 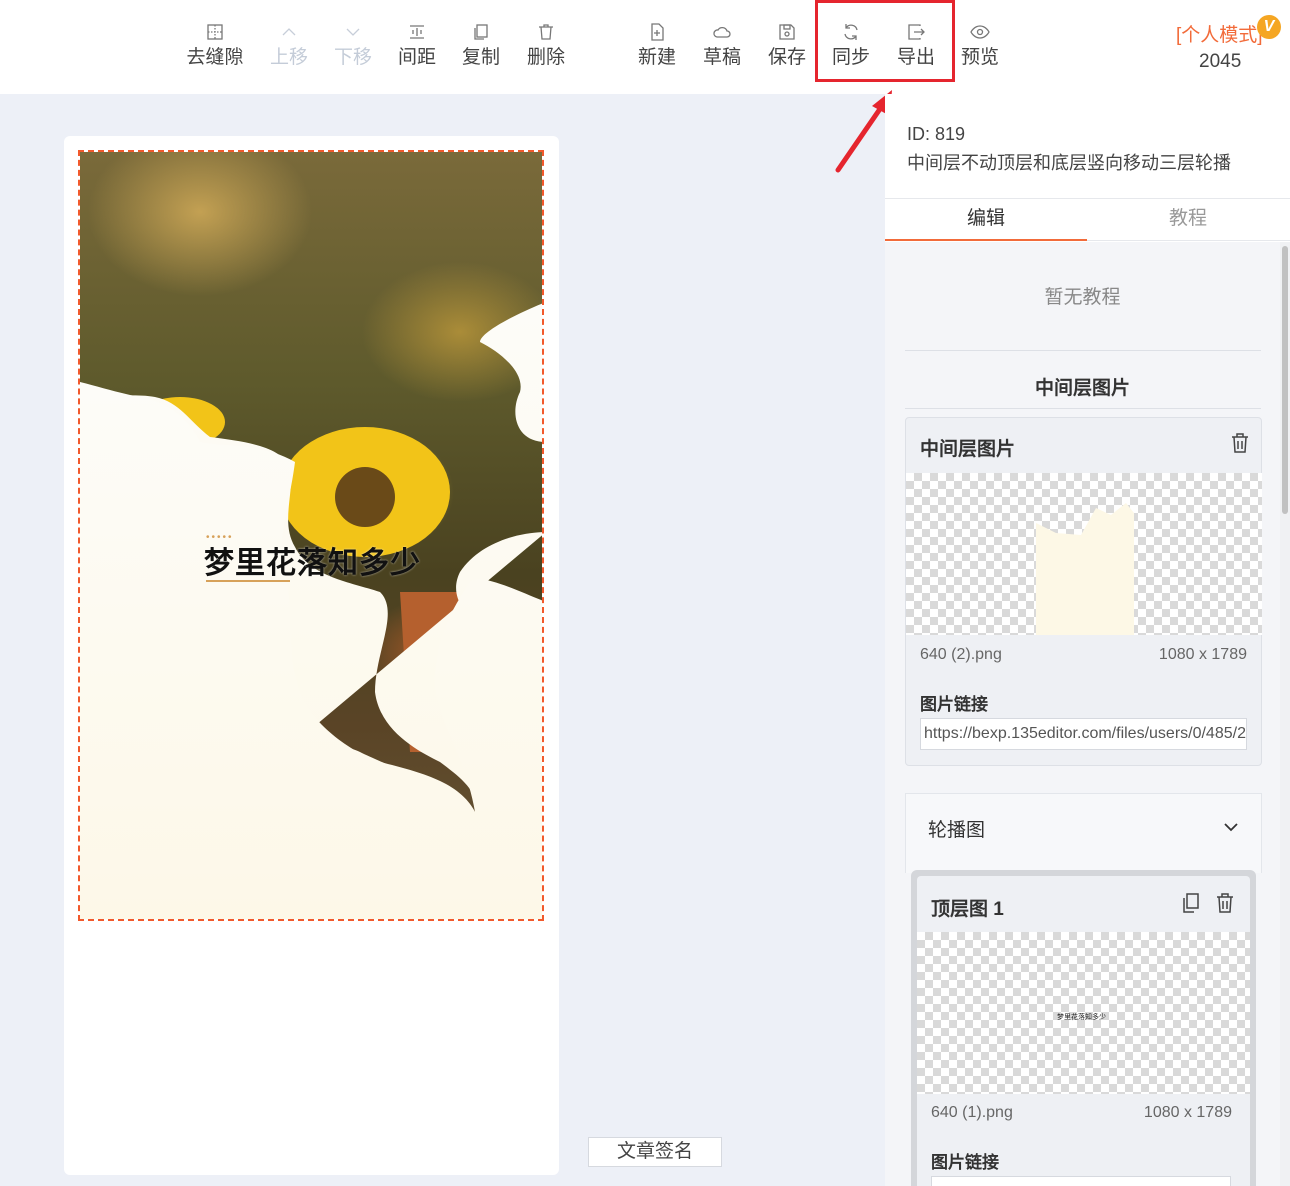 I want to click on carousel-title: 轮播图, so click(x=957, y=830).